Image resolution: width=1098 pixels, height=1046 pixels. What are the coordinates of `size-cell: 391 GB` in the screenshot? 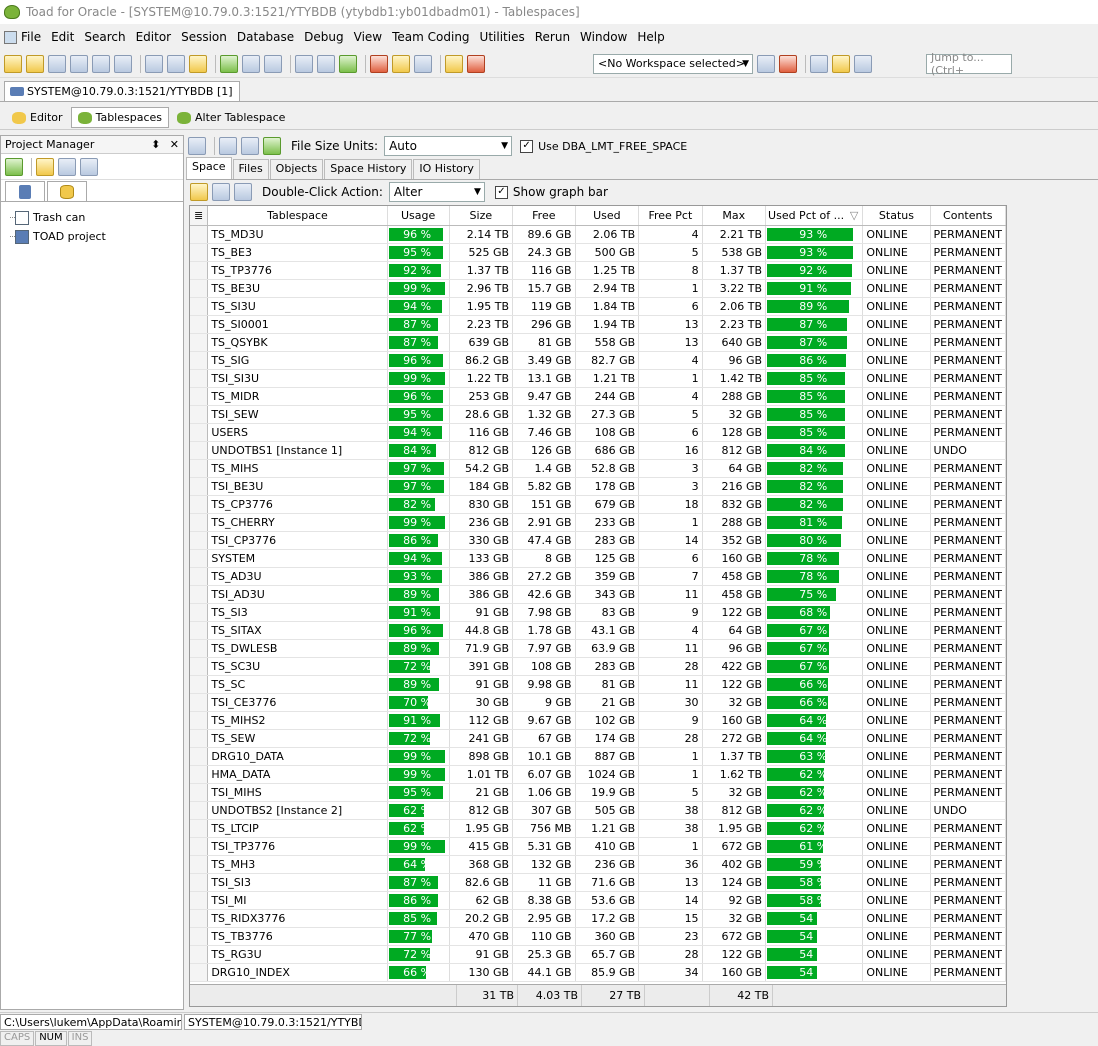 It's located at (481, 666).